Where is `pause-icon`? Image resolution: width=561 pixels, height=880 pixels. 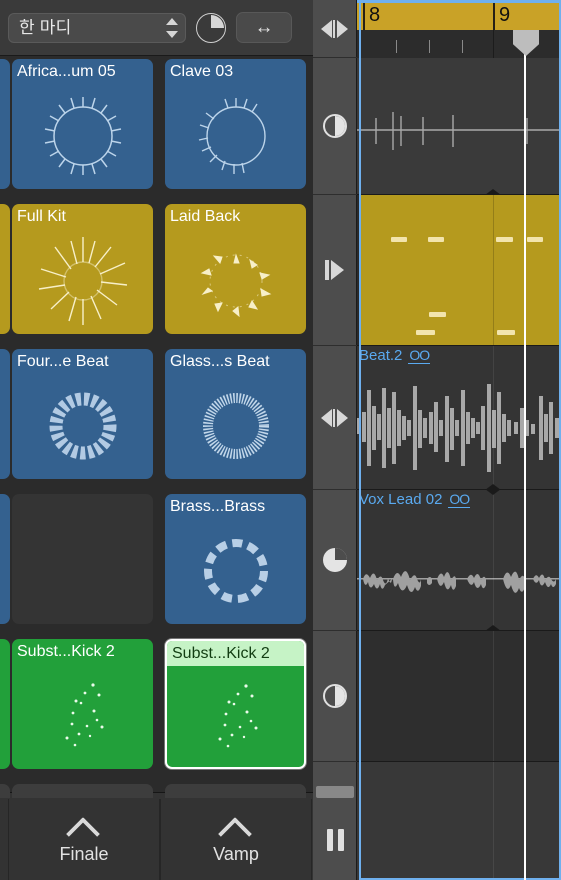
pause-icon is located at coordinates (335, 840).